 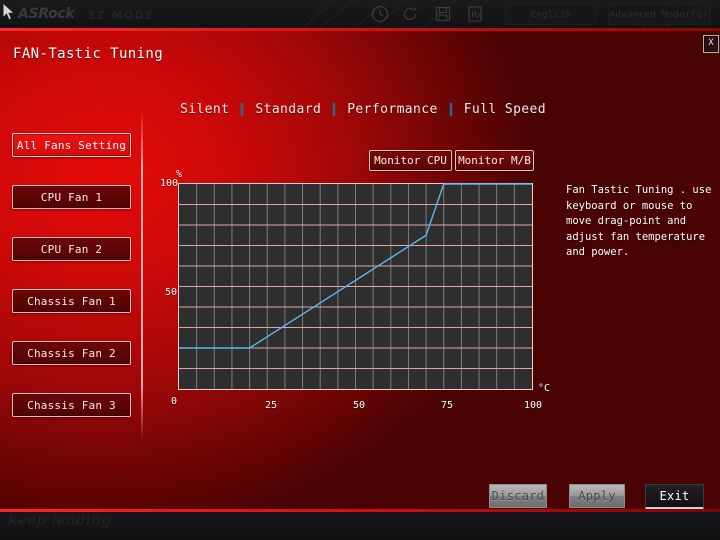 What do you see at coordinates (71, 405) in the screenshot?
I see `sidebar-item-chassis-fan-3: Chassis Fan 3` at bounding box center [71, 405].